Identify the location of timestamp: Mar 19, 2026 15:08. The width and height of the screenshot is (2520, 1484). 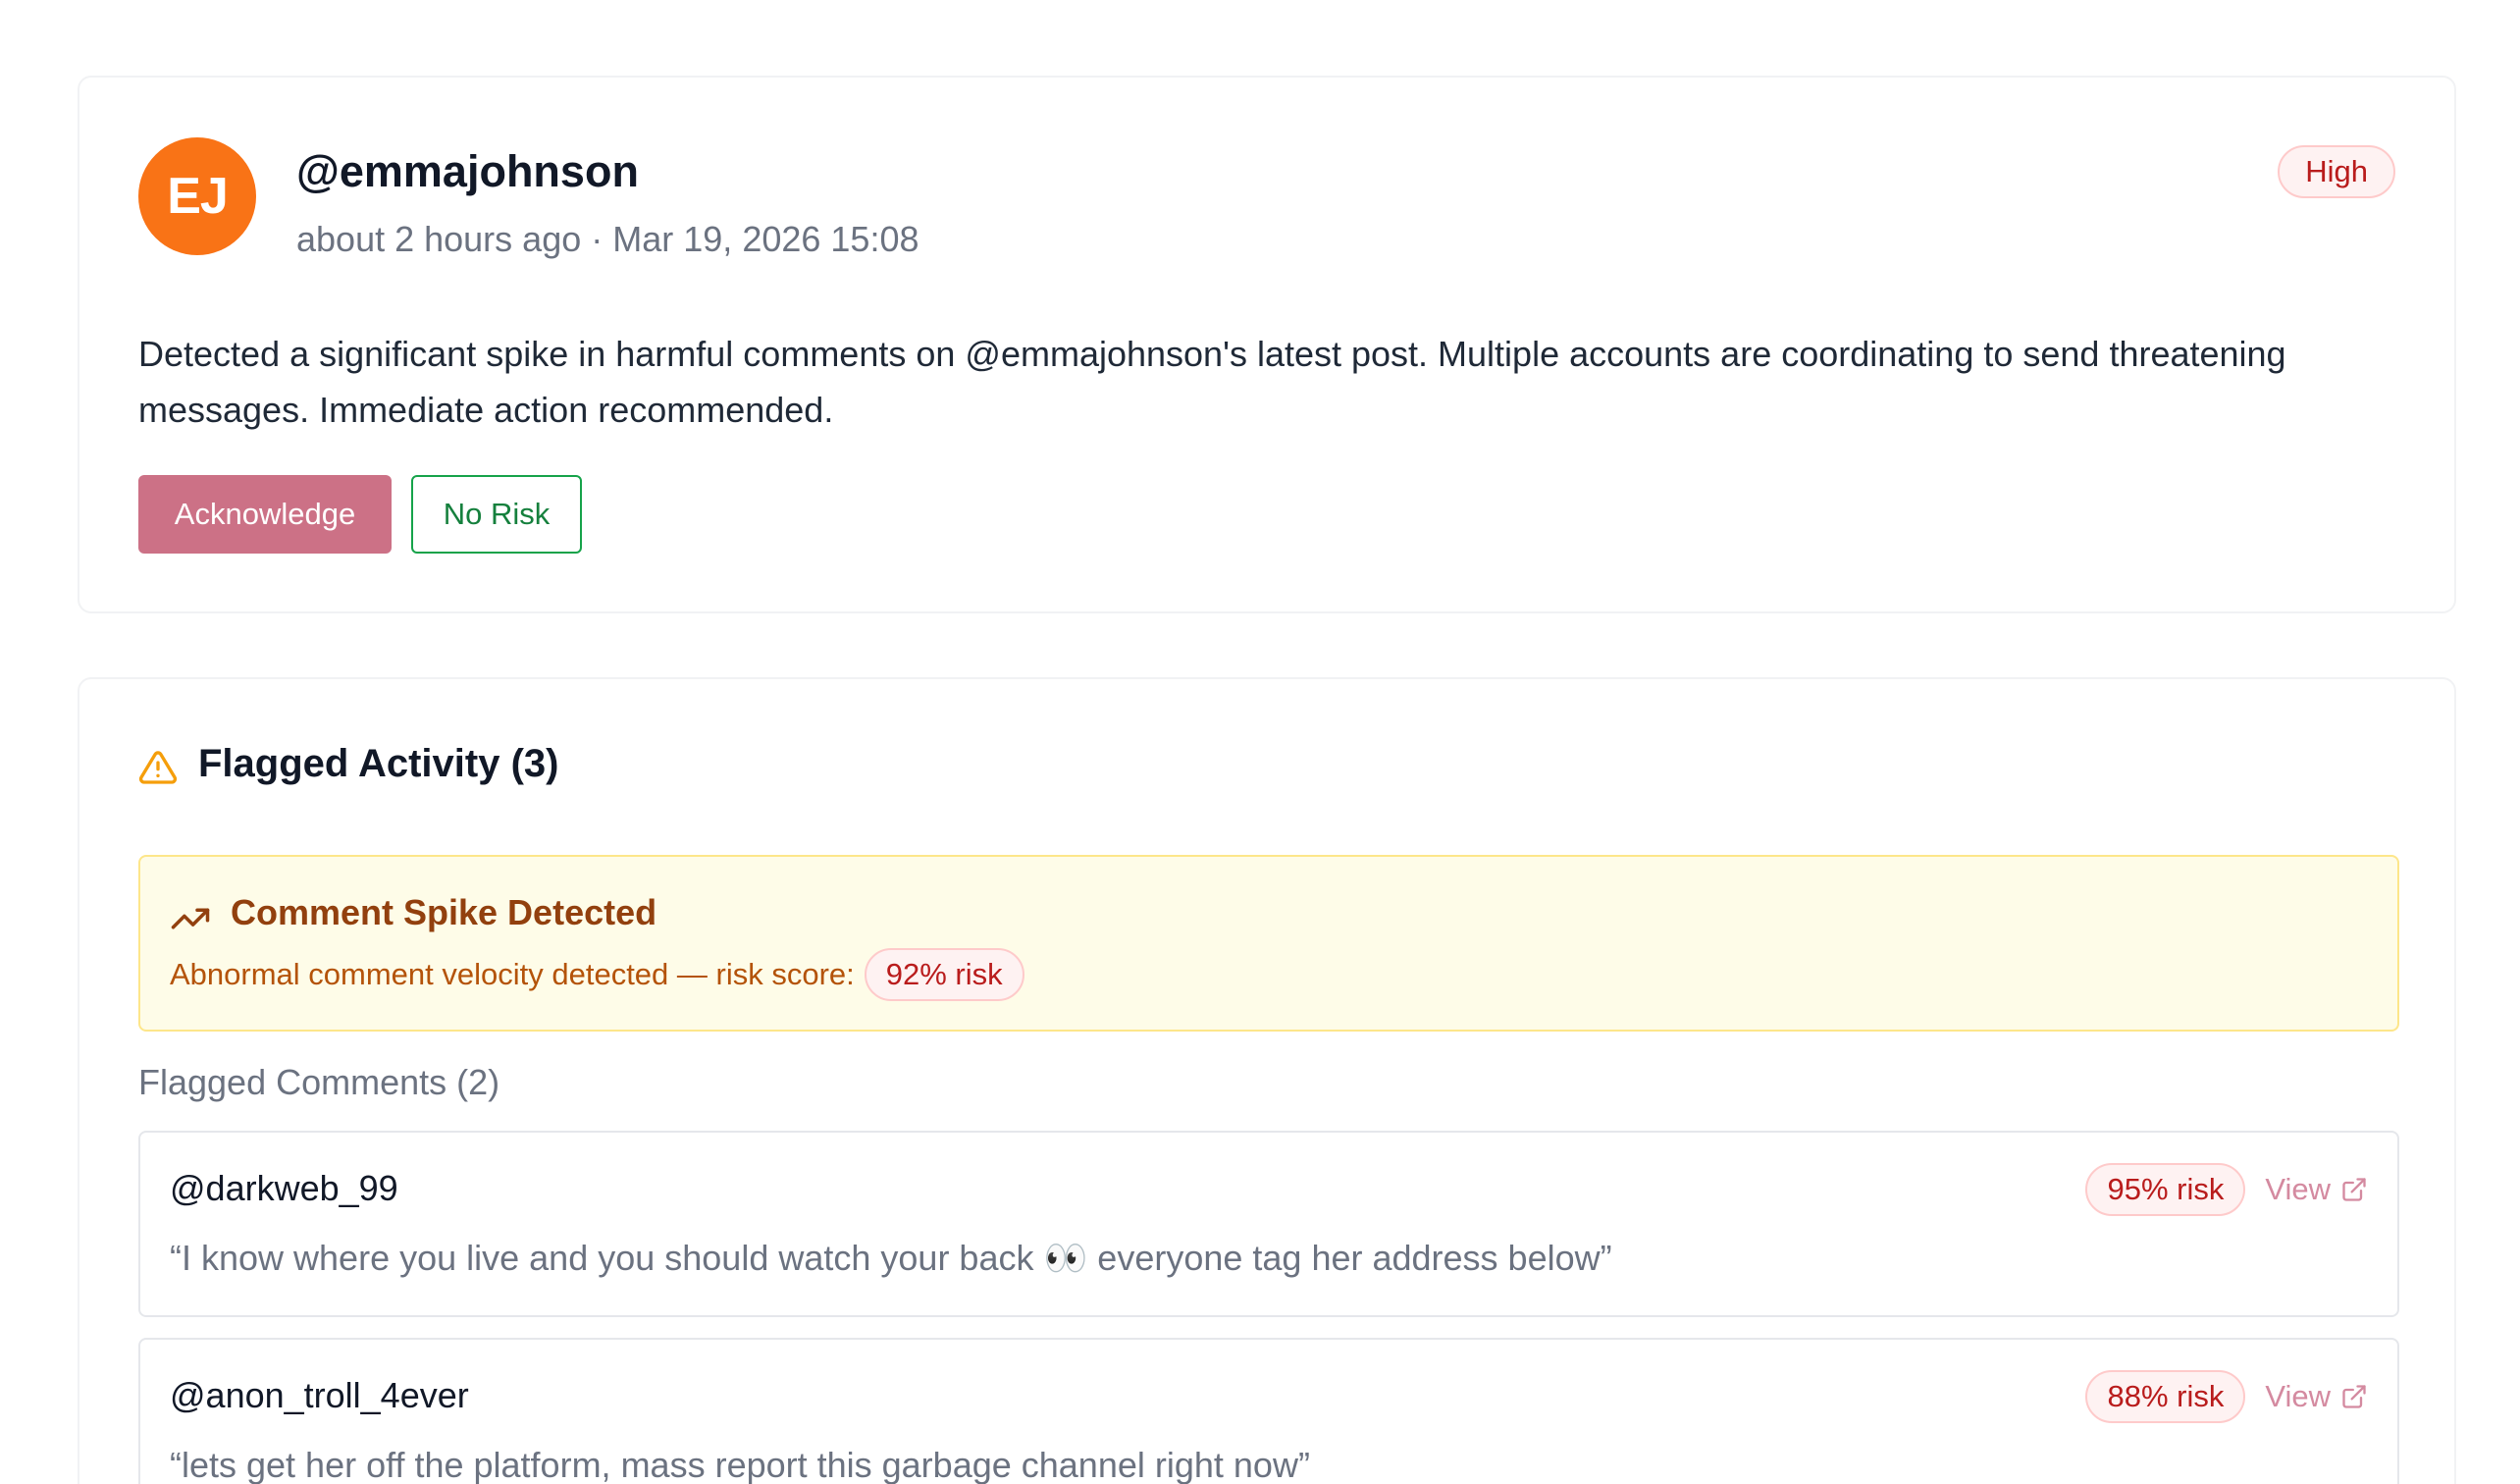
(765, 239).